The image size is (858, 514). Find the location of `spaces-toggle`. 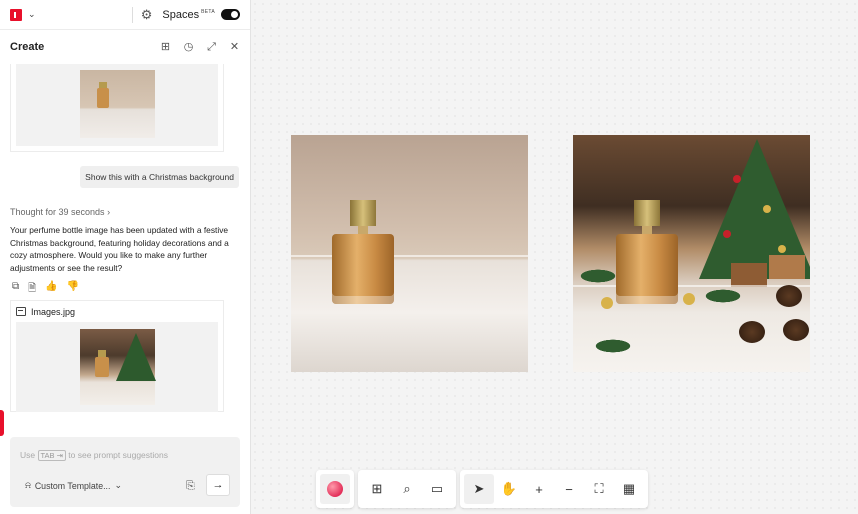

spaces-toggle is located at coordinates (230, 14).